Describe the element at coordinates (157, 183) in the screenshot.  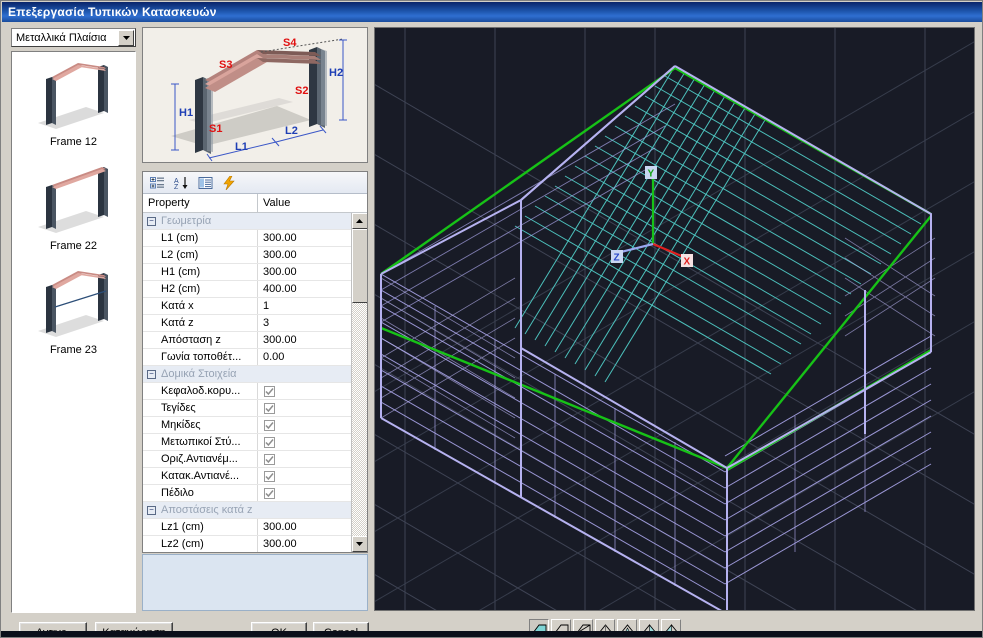
I see `categorized-icon` at that location.